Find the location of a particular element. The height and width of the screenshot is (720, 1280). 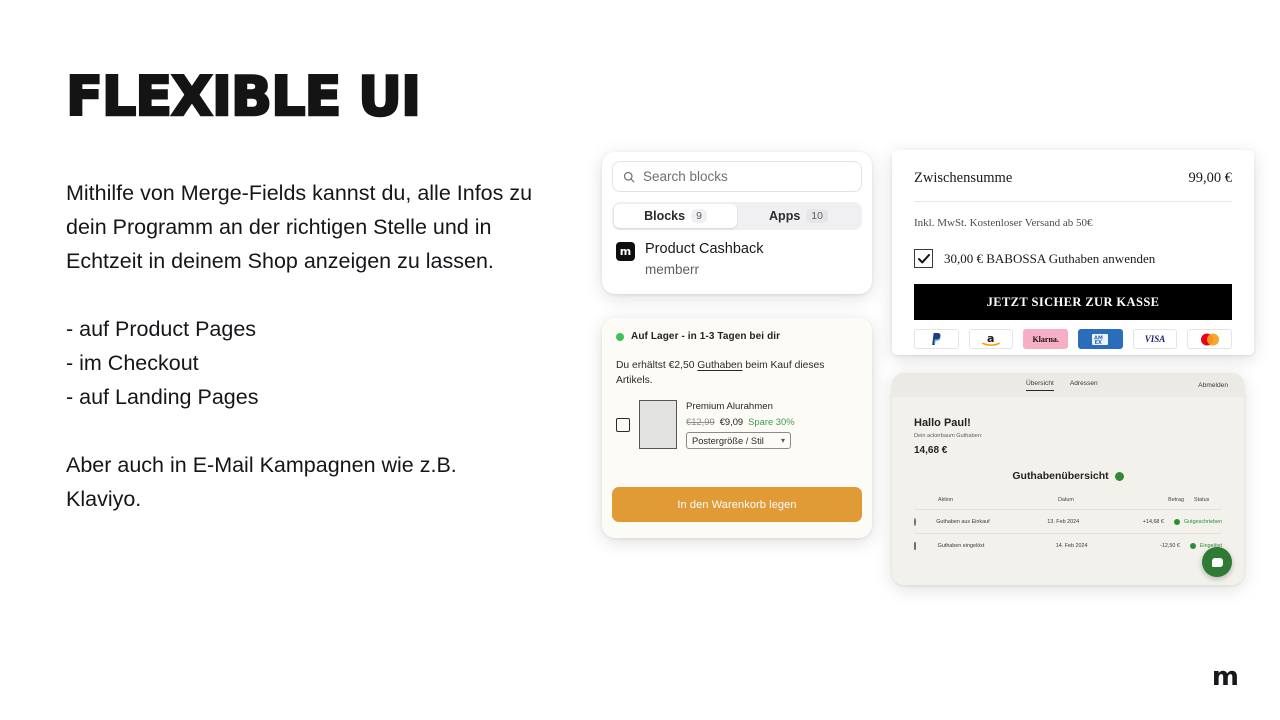

row-action: Guthaben eingelöst is located at coordinates (961, 545).